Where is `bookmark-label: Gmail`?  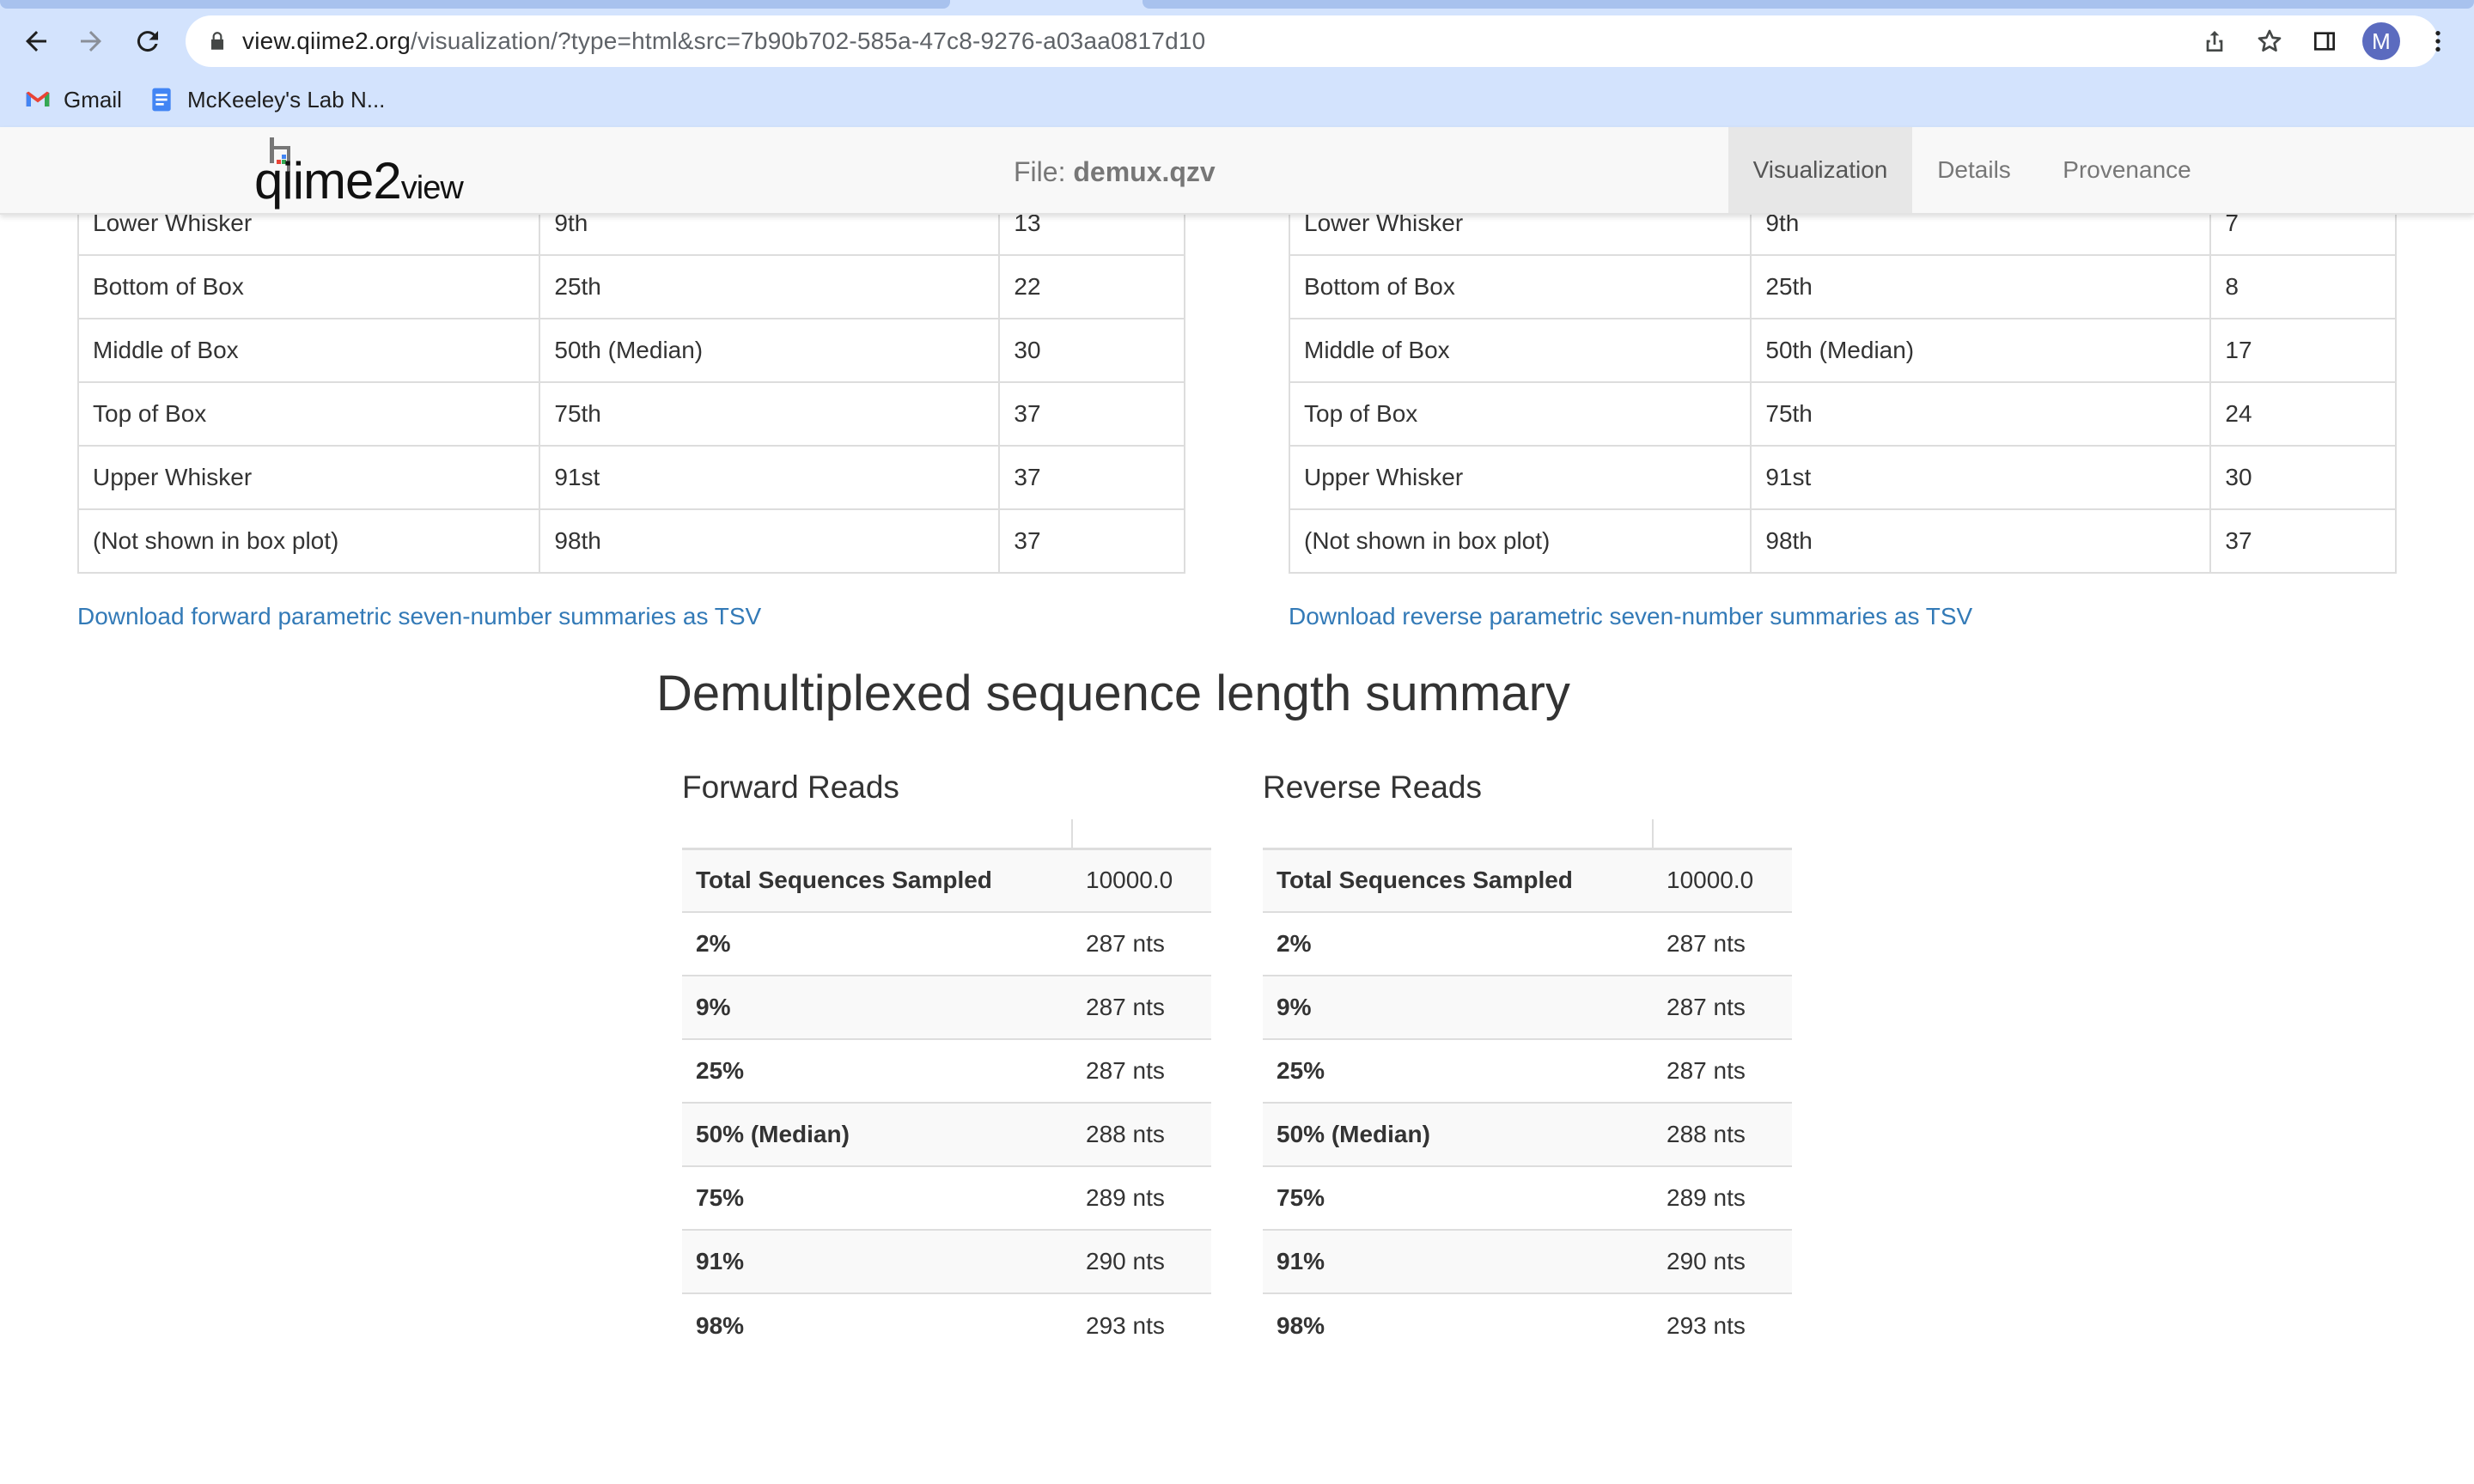 bookmark-label: Gmail is located at coordinates (93, 100).